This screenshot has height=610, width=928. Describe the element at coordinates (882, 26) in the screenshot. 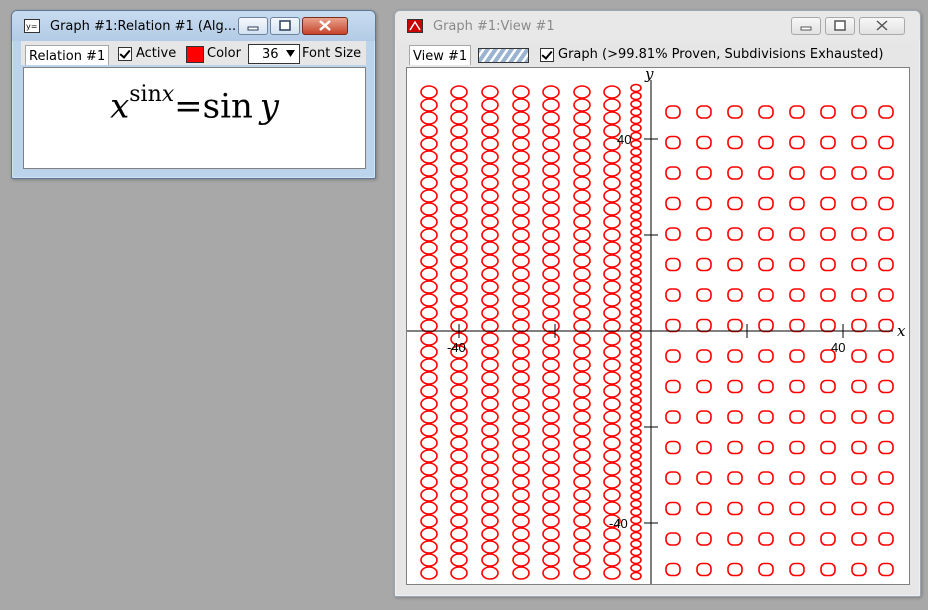

I see `view-close-button` at that location.